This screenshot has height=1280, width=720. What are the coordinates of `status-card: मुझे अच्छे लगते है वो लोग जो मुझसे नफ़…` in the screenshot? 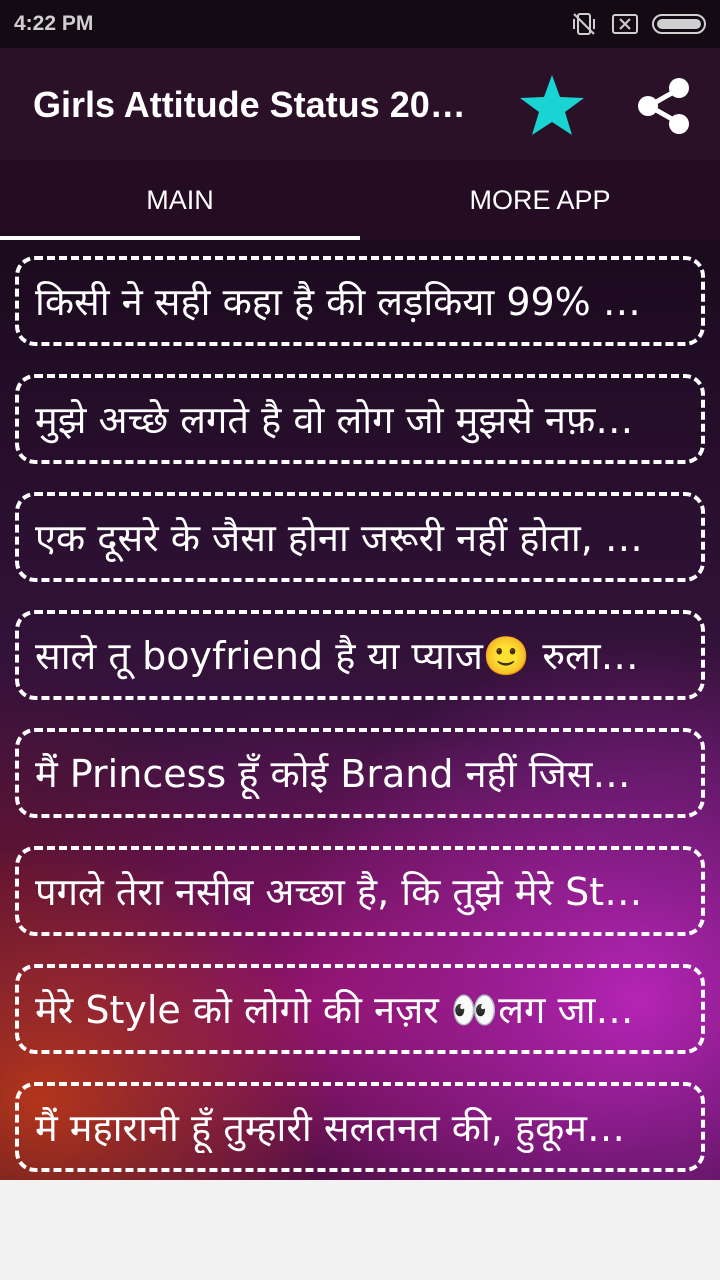 It's located at (360, 419).